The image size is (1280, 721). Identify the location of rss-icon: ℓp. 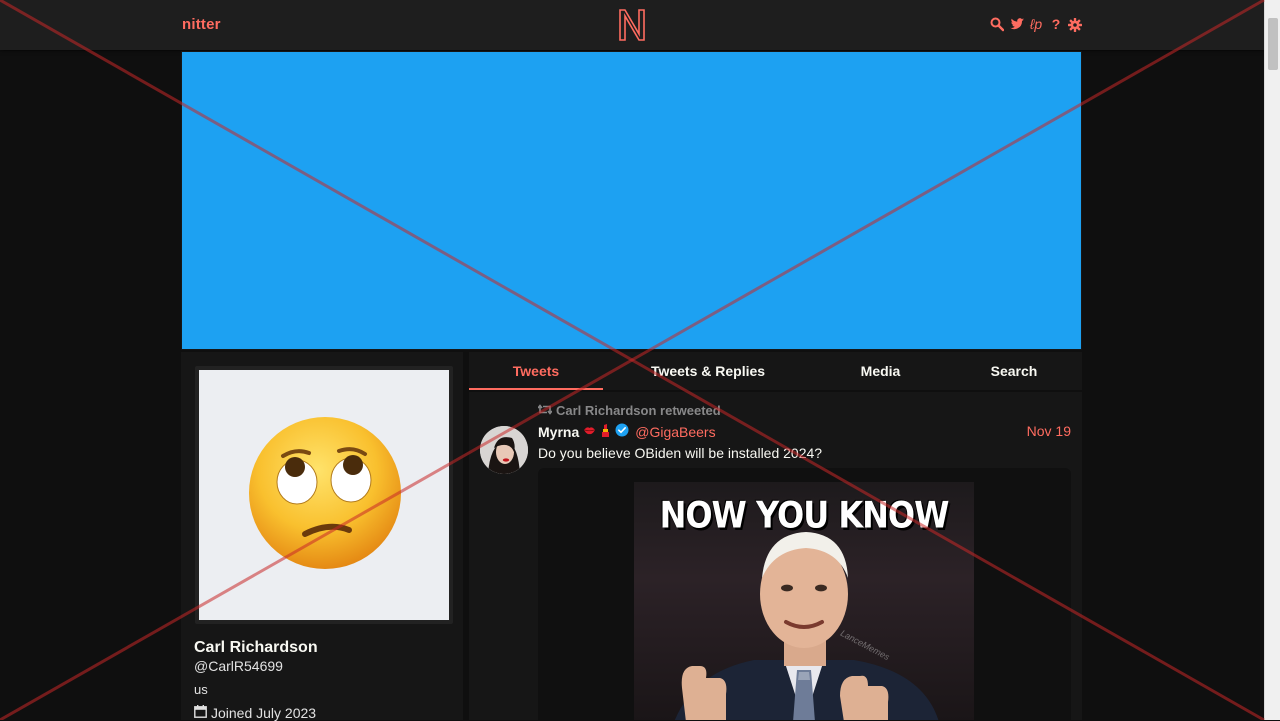
(1036, 24).